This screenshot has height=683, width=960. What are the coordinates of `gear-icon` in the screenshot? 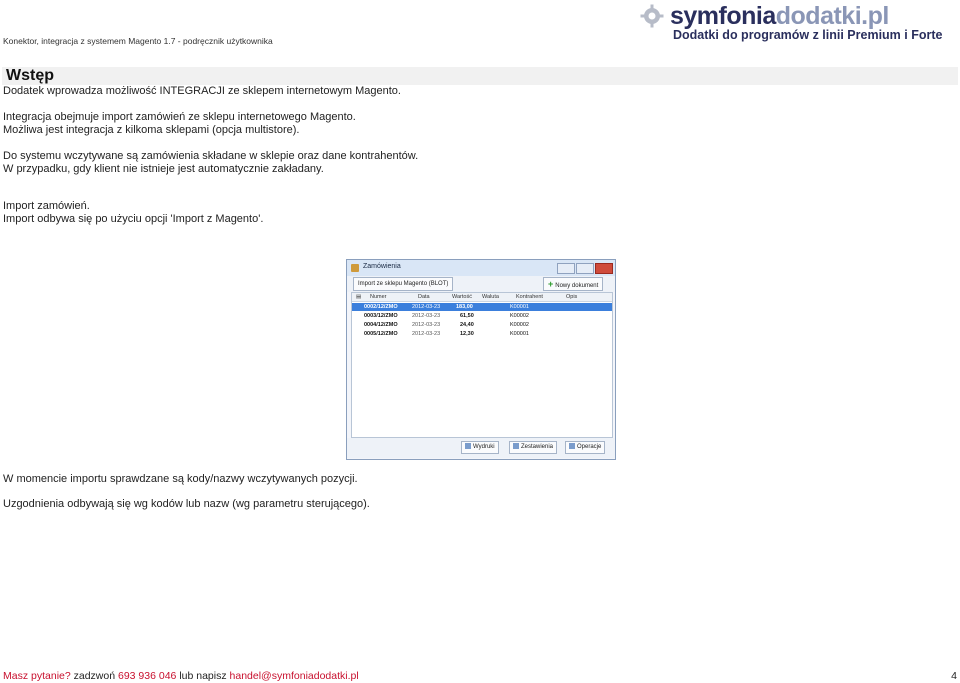 It's located at (652, 16).